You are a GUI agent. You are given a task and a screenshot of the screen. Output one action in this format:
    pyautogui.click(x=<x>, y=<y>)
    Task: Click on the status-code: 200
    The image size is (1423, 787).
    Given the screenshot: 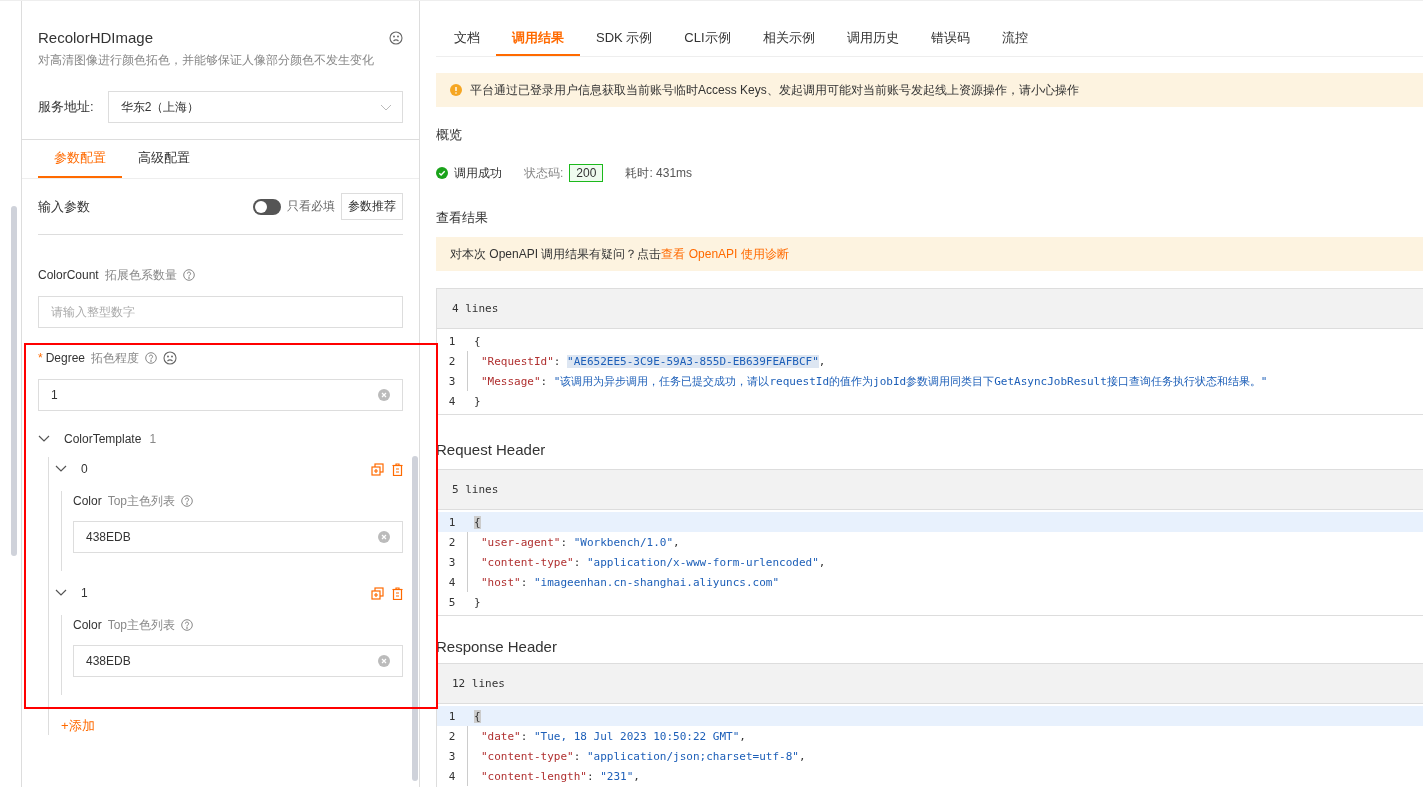 What is the action you would take?
    pyautogui.click(x=586, y=173)
    